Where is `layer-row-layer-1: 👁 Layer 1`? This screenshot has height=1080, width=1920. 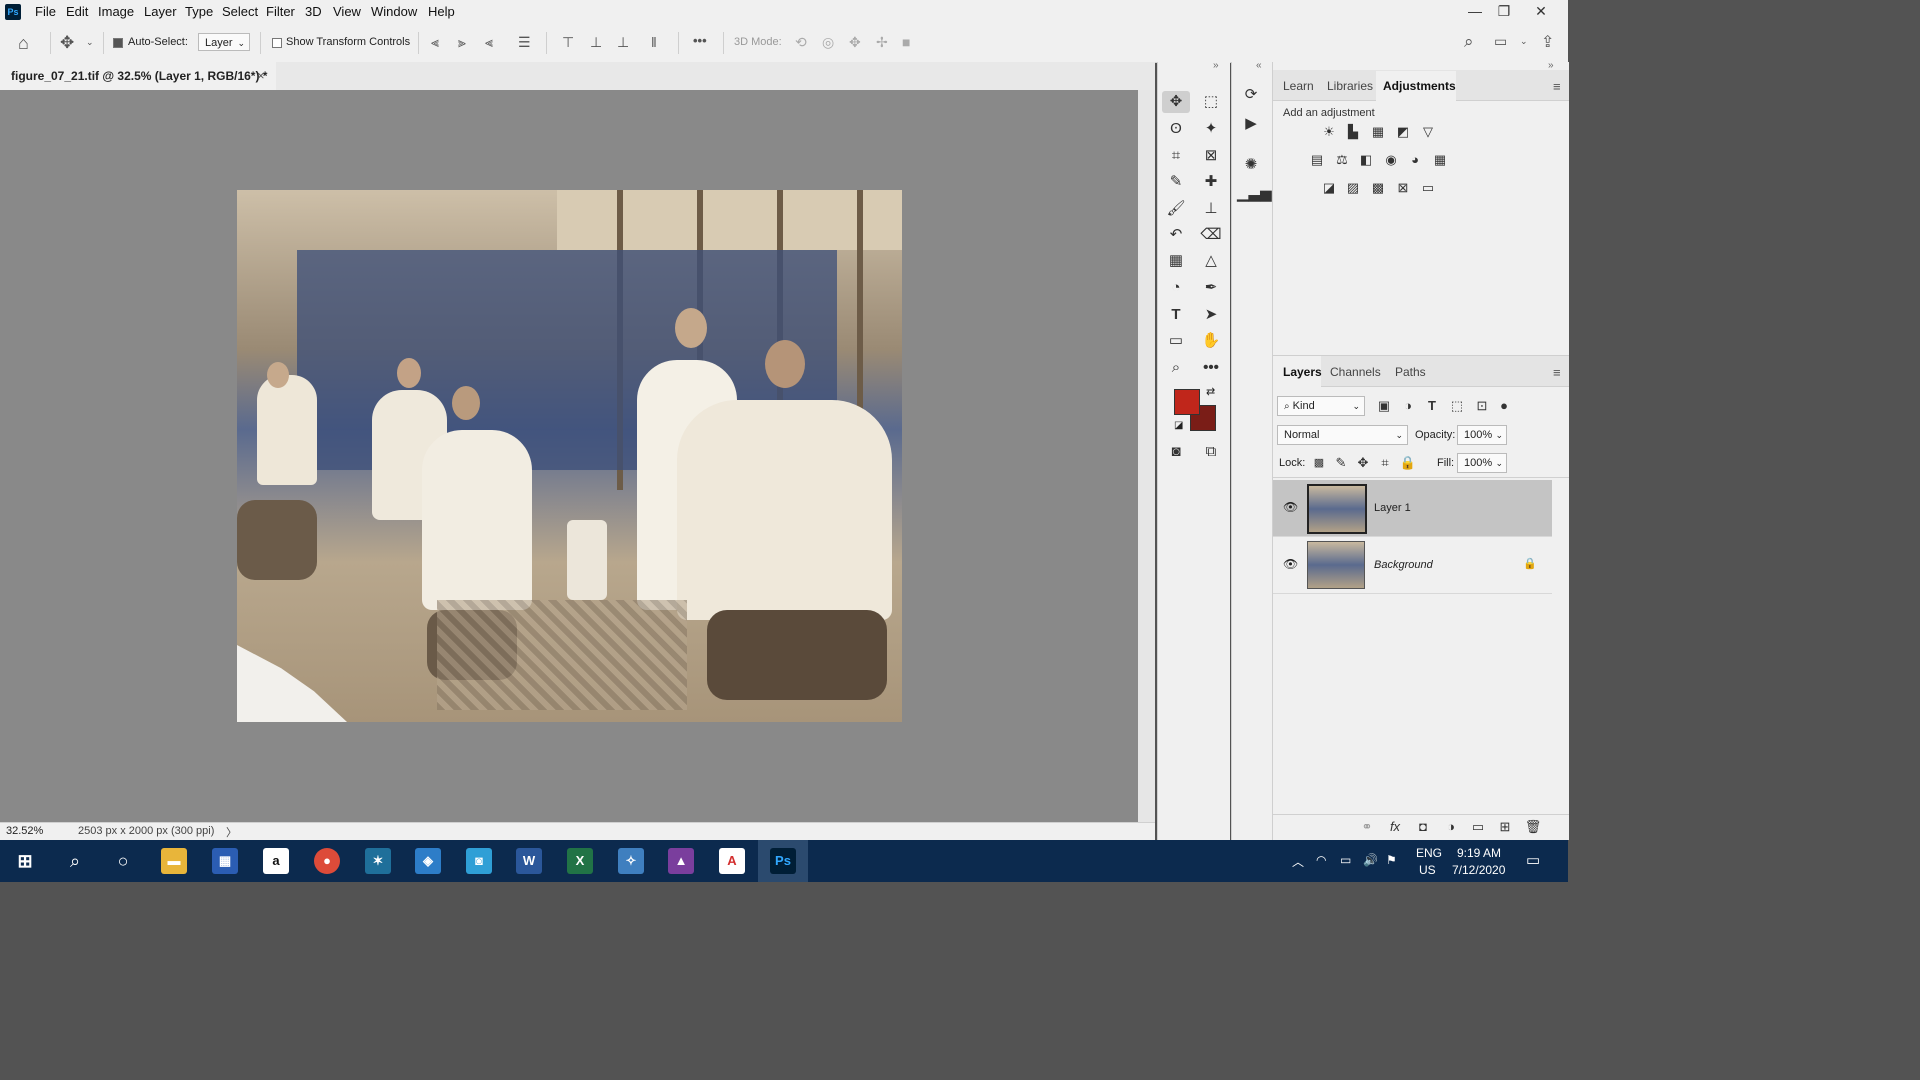 layer-row-layer-1: 👁 Layer 1 is located at coordinates (1412, 508).